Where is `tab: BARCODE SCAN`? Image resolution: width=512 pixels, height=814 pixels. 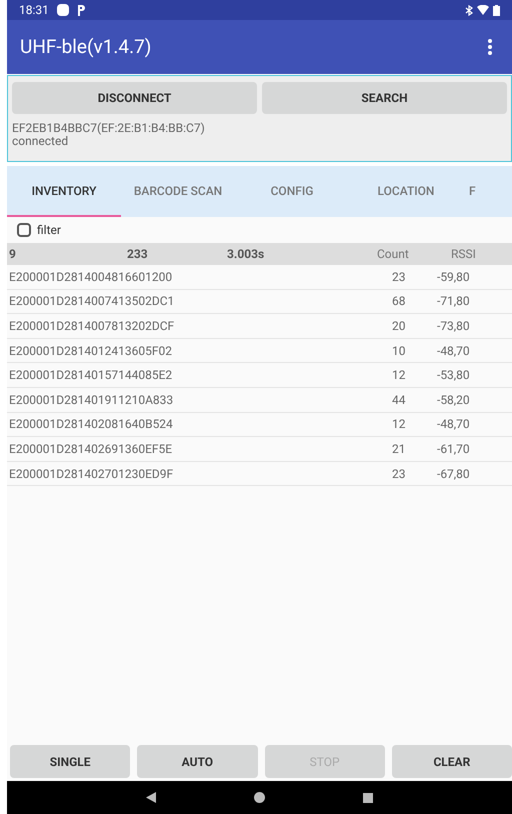
tab: BARCODE SCAN is located at coordinates (178, 191).